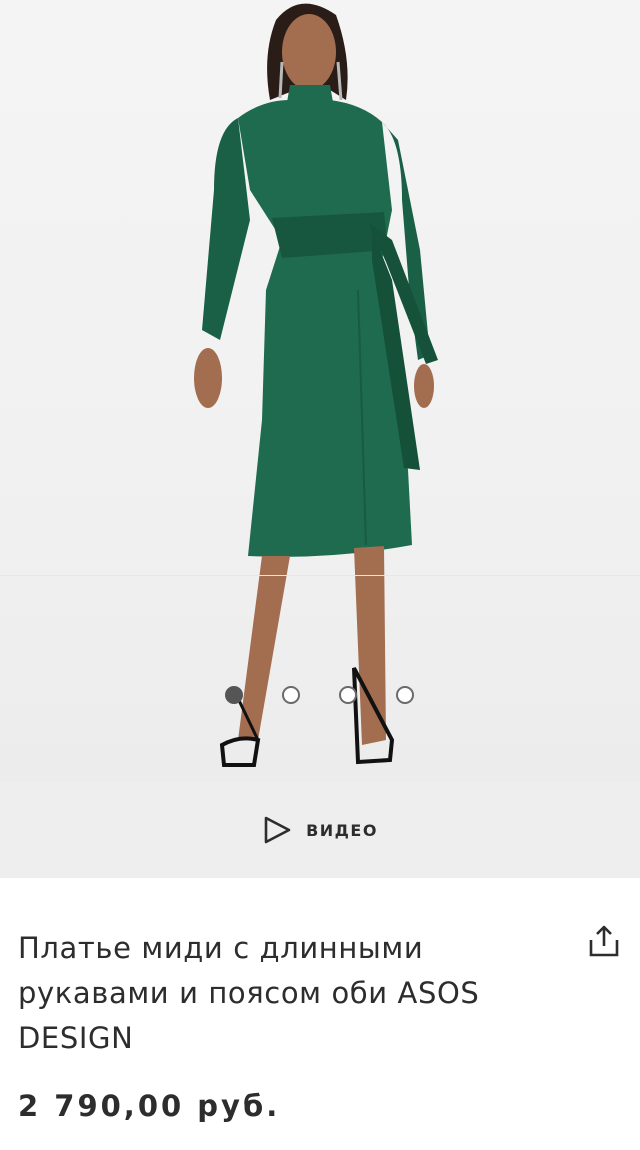  Describe the element at coordinates (342, 830) in the screenshot. I see `video-label: ВИДЕО` at that location.